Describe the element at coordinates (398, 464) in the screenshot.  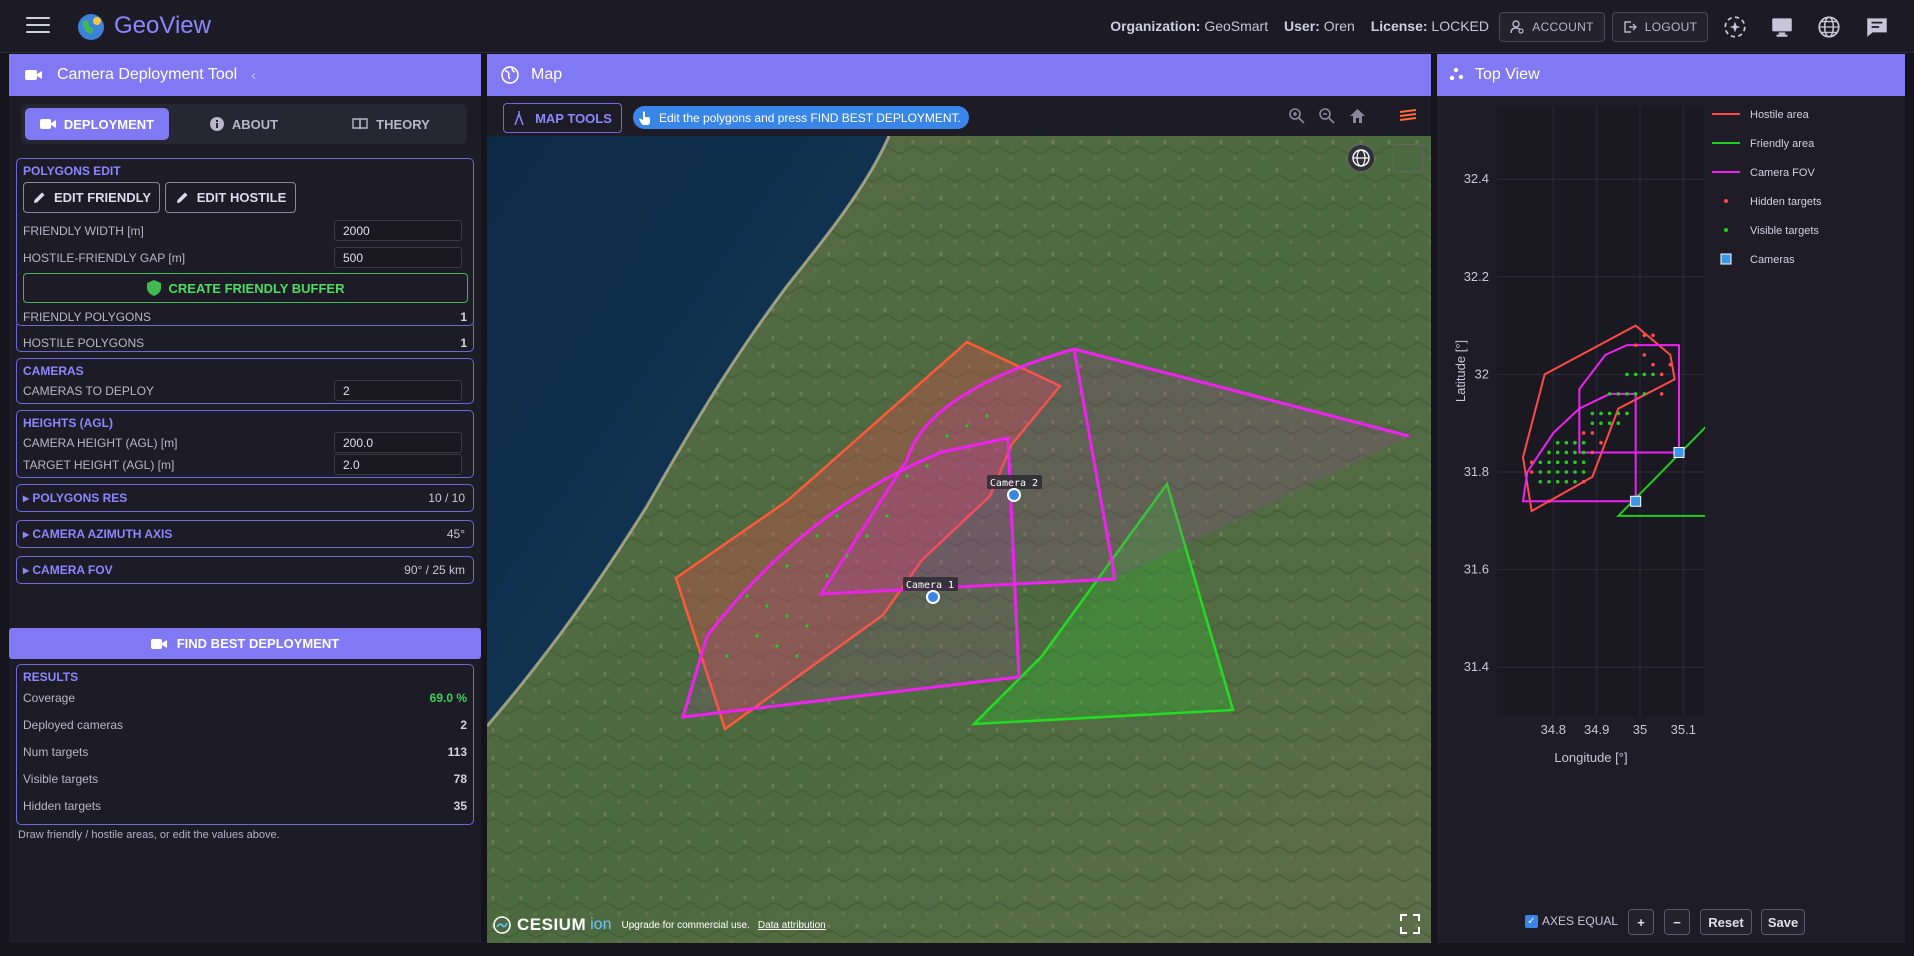
I see `target-height-field` at that location.